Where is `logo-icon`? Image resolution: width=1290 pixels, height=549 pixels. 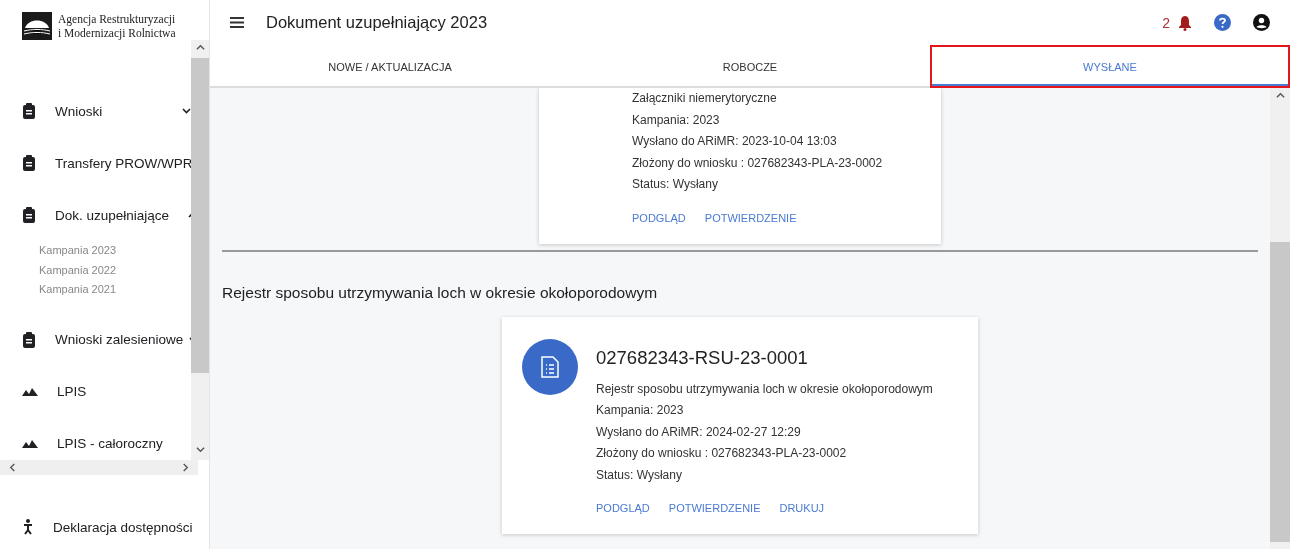 logo-icon is located at coordinates (37, 26).